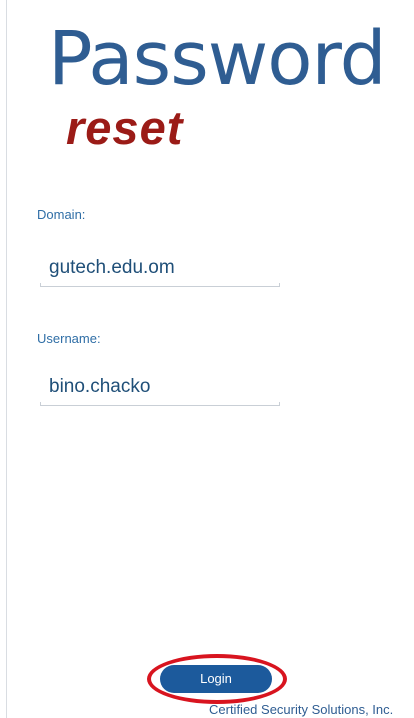 The width and height of the screenshot is (414, 718). I want to click on username-field: bino.chacko, so click(160, 388).